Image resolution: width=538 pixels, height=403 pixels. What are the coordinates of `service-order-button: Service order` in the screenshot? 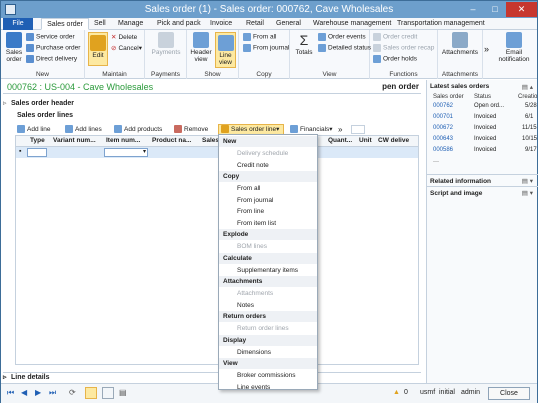 It's located at (50, 37).